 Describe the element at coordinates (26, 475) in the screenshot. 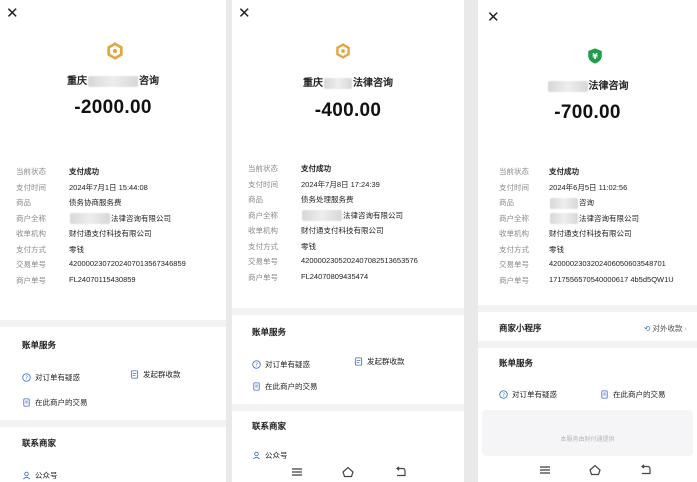

I see `official-account-icon` at that location.